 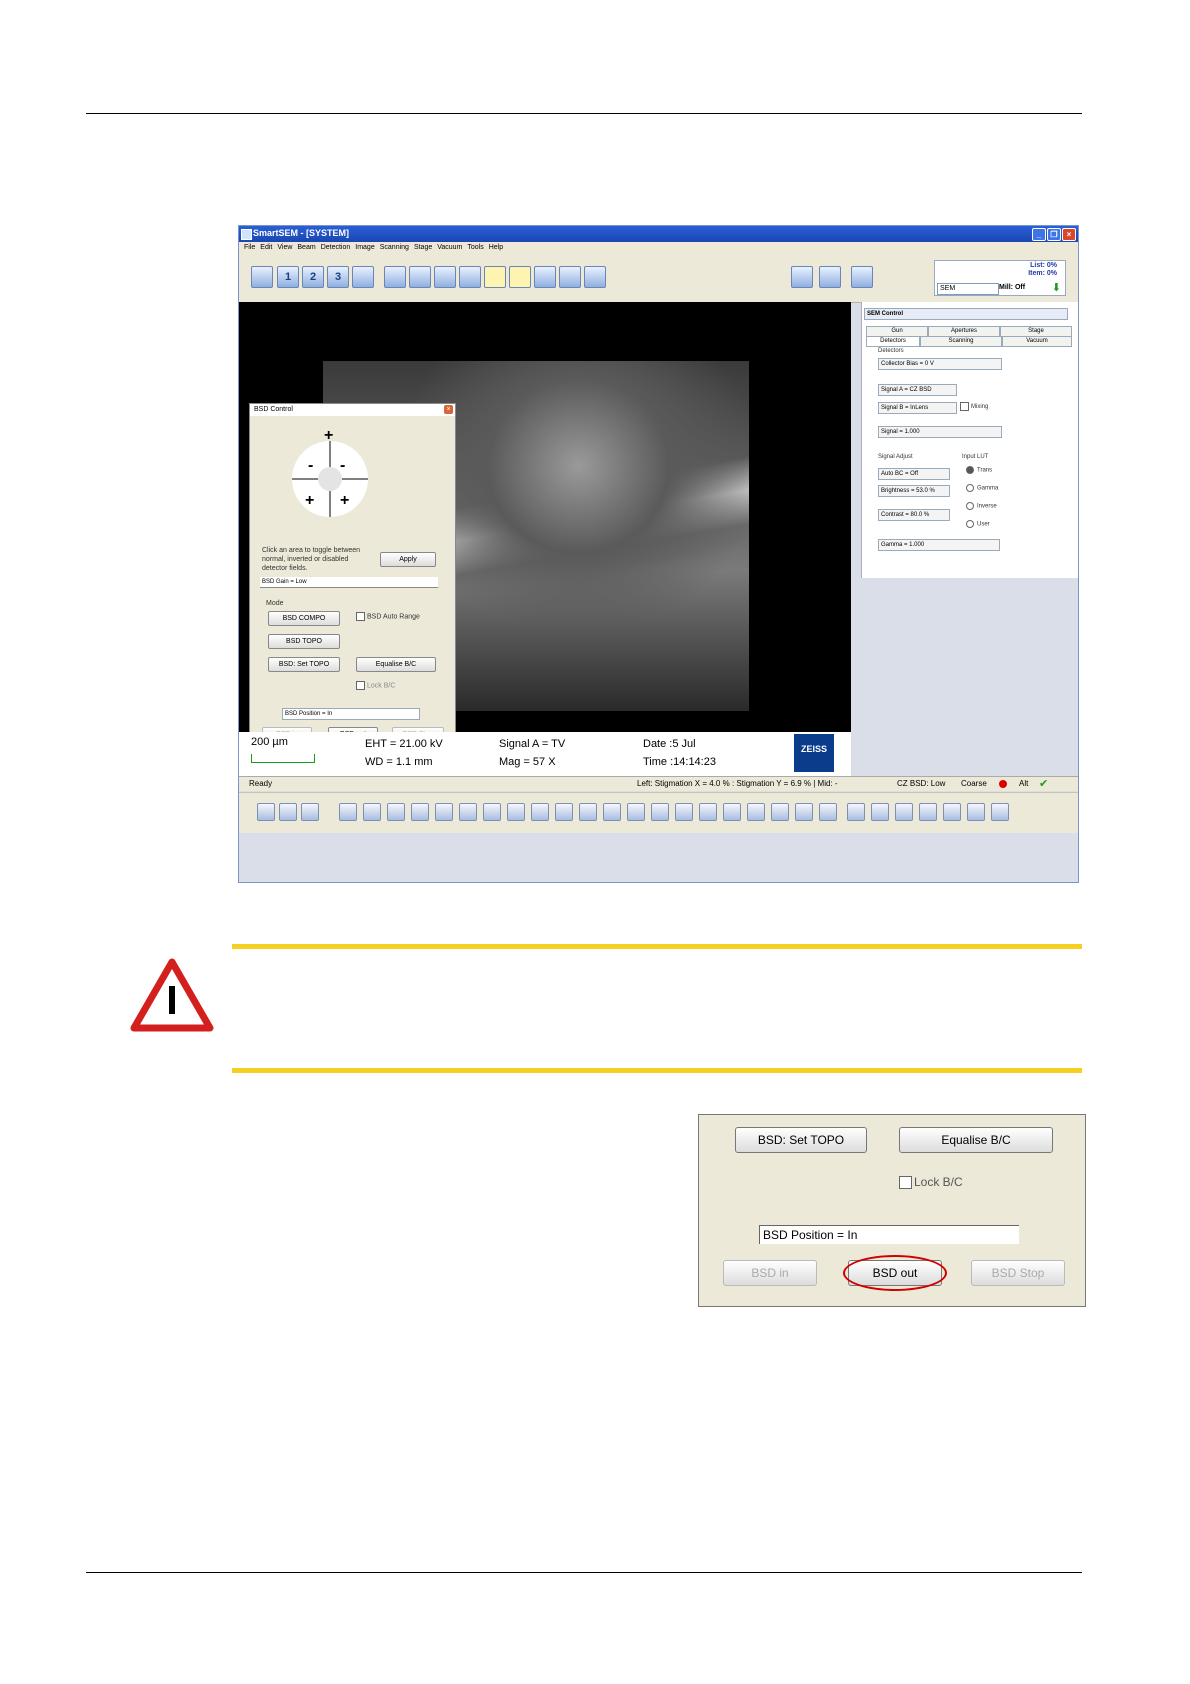 What do you see at coordinates (330, 473) in the screenshot?
I see `detector-quadrant-pad: + - - + +` at bounding box center [330, 473].